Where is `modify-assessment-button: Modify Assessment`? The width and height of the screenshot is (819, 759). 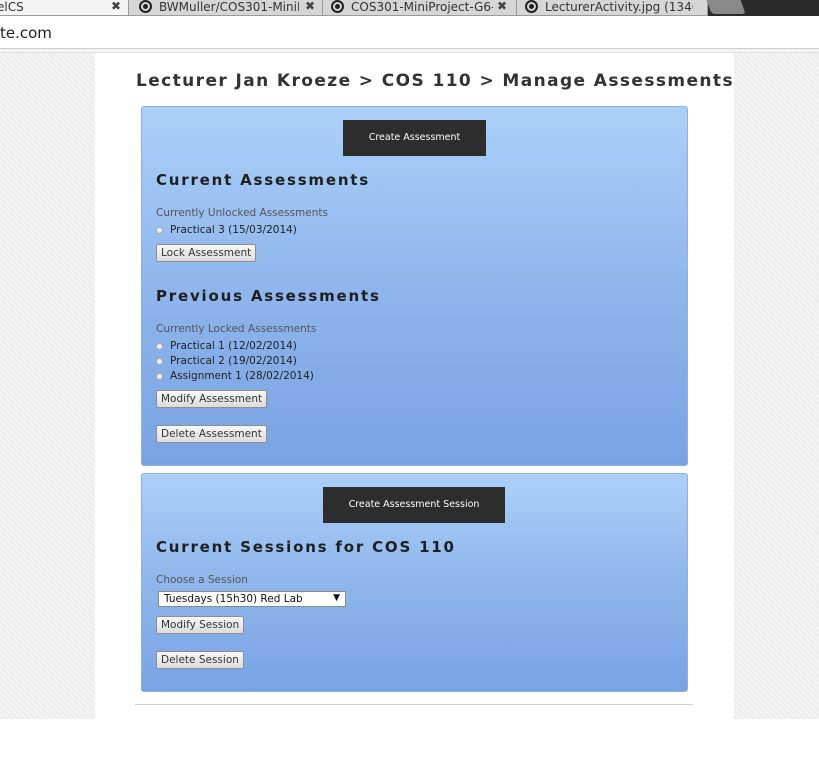 modify-assessment-button: Modify Assessment is located at coordinates (212, 399).